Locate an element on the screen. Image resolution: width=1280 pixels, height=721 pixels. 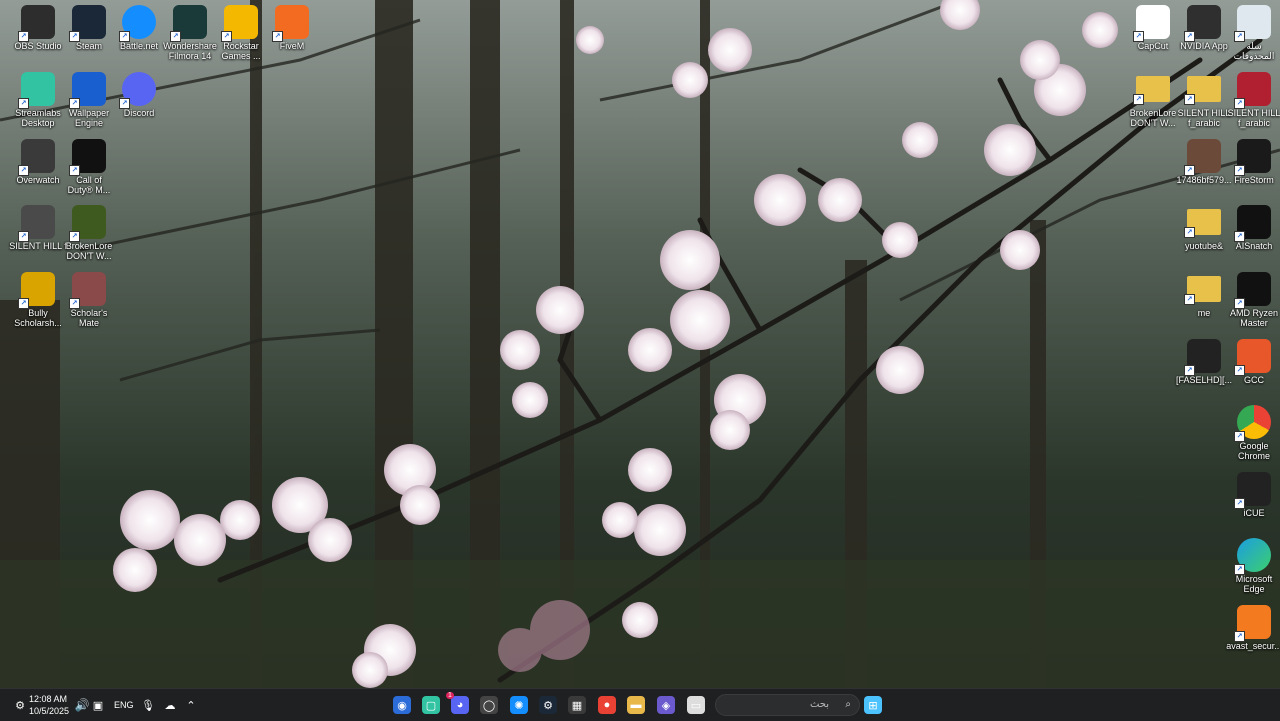
taskbar-windows-start-icon: ⊞ is located at coordinates (873, 705).